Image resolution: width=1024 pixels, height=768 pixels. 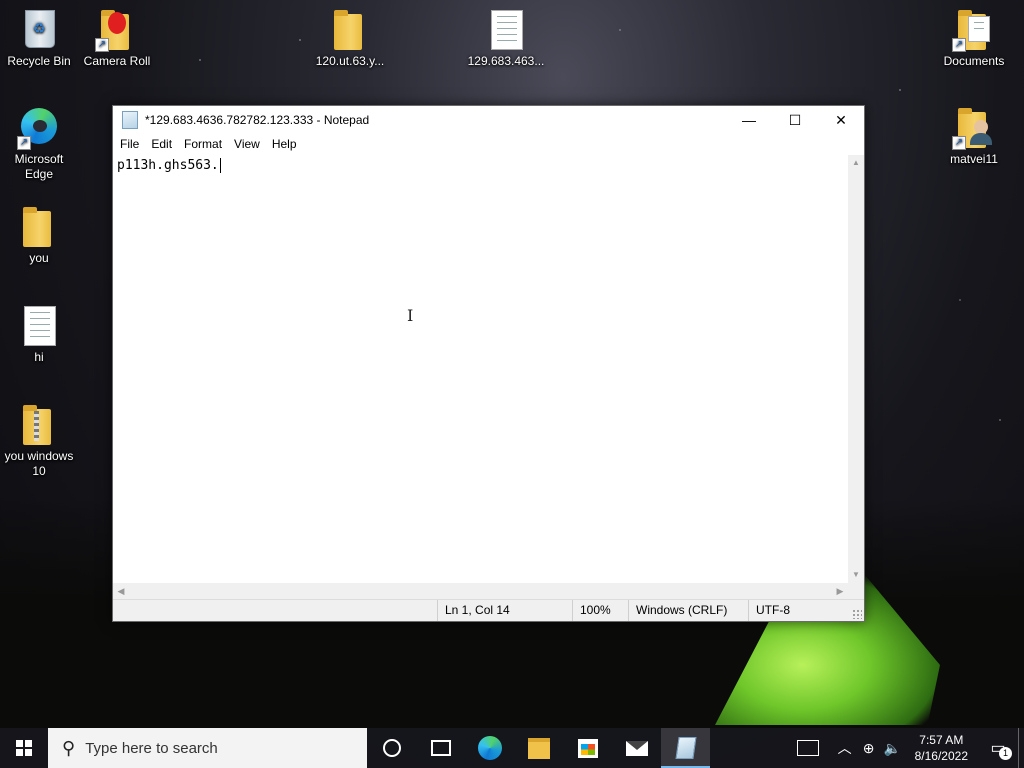 I want to click on system-tray: ︿ ⊕ 🔈 7:57 AM 8/16/2022 ▭ 1, so click(x=910, y=748).